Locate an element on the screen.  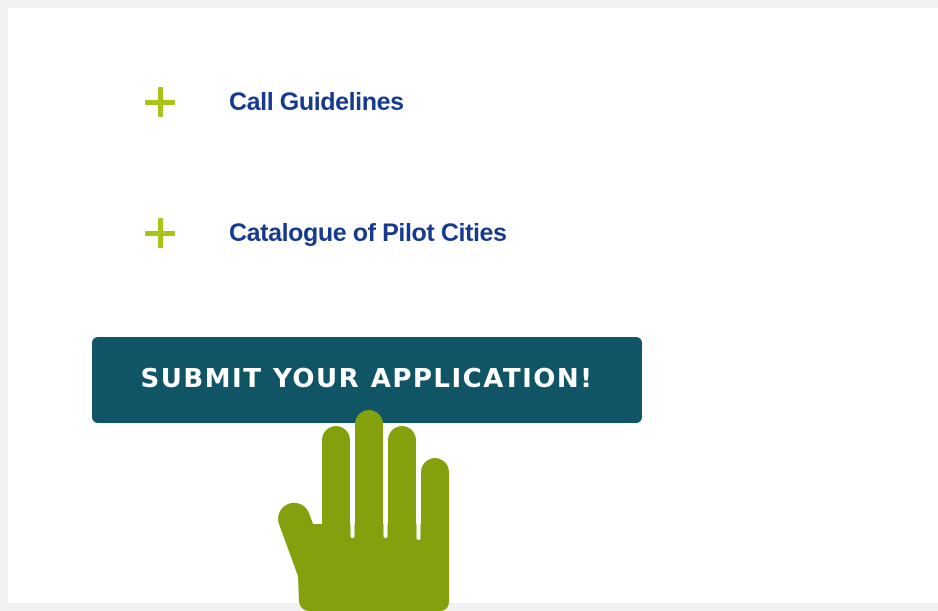
accordion-item-label: Call Guidelines is located at coordinates (316, 102).